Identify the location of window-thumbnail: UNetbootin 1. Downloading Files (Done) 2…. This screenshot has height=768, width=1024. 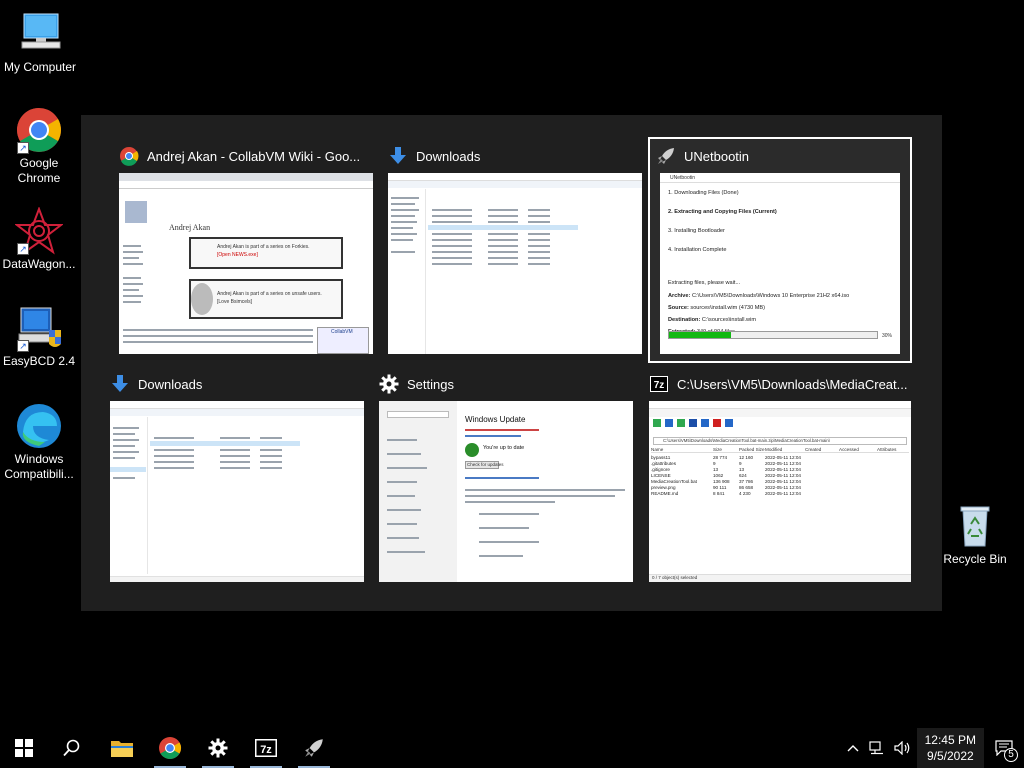
(780, 263).